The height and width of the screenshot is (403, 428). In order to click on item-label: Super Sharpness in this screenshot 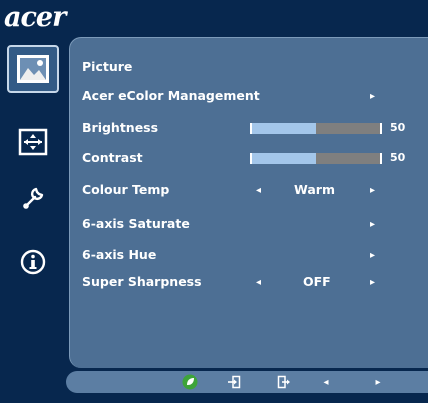, I will do `click(142, 281)`.